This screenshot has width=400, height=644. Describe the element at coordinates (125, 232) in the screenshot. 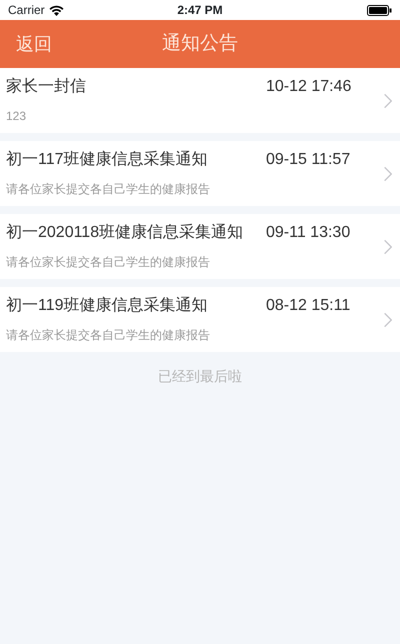

I see `notice-title: 初一2020118班健康信息采集通知` at that location.